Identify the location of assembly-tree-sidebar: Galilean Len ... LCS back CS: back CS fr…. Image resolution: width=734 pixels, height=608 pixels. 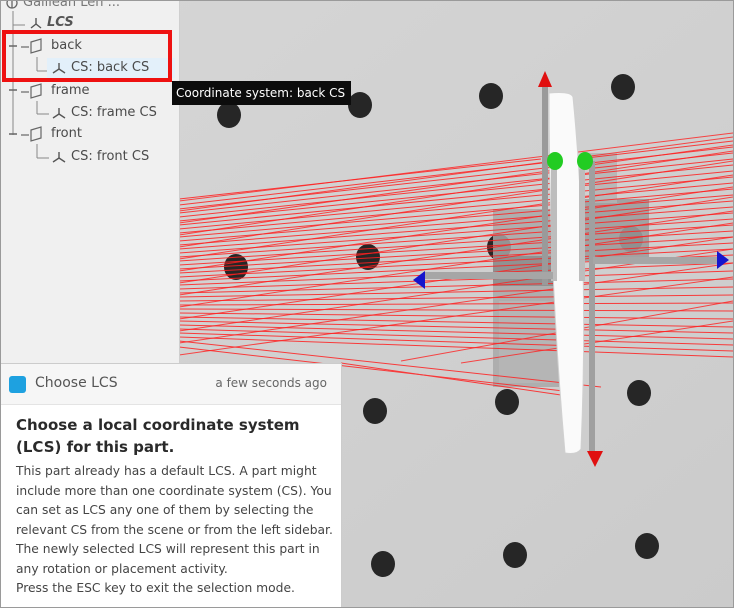
(90, 182).